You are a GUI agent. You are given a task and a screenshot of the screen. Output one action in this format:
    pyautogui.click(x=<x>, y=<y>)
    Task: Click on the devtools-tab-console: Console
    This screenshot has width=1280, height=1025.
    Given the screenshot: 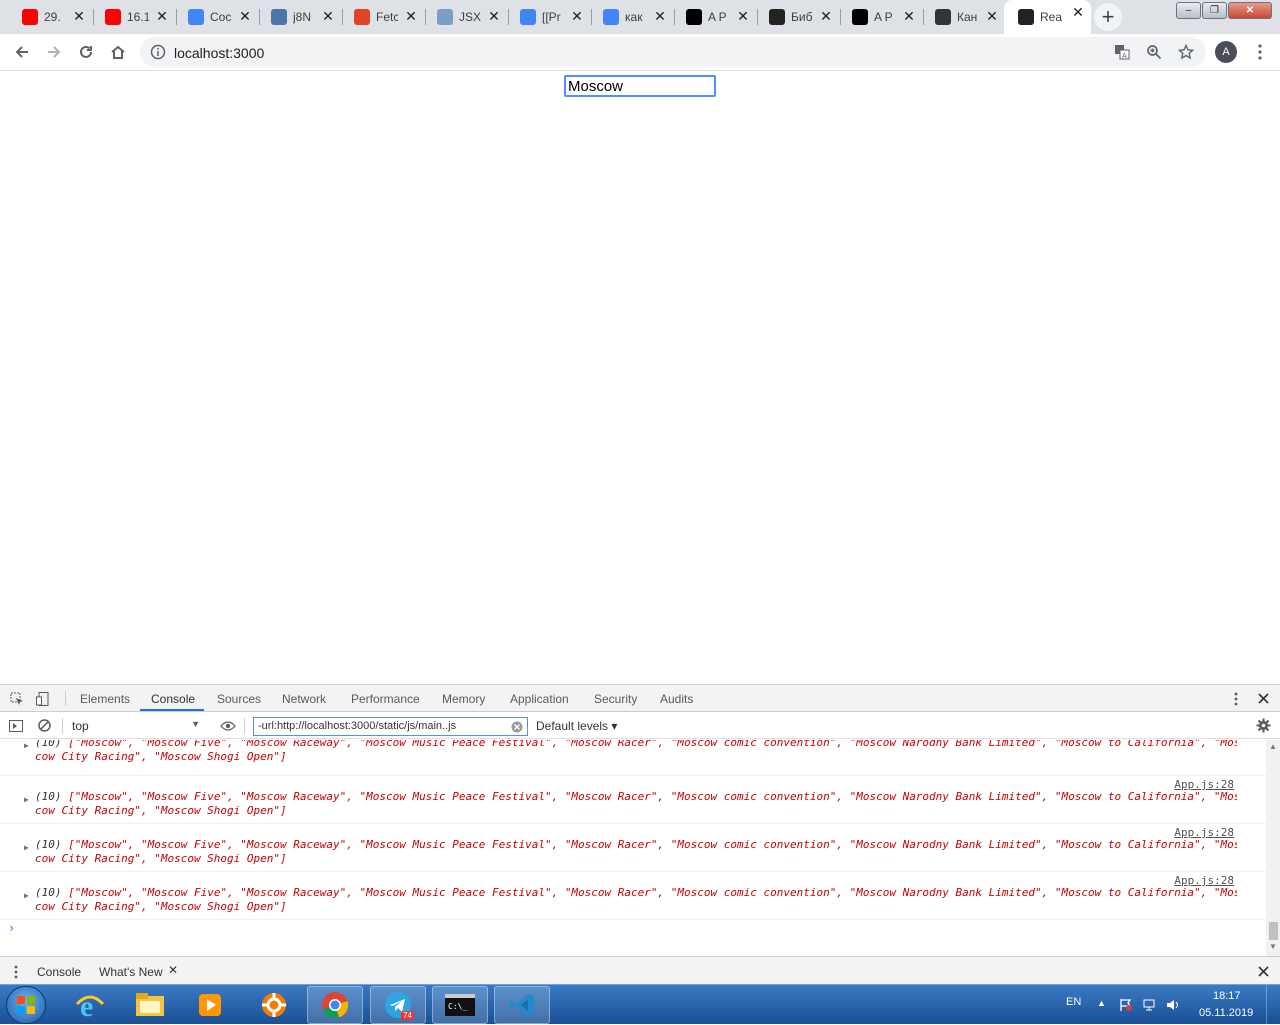 What is the action you would take?
    pyautogui.click(x=173, y=699)
    